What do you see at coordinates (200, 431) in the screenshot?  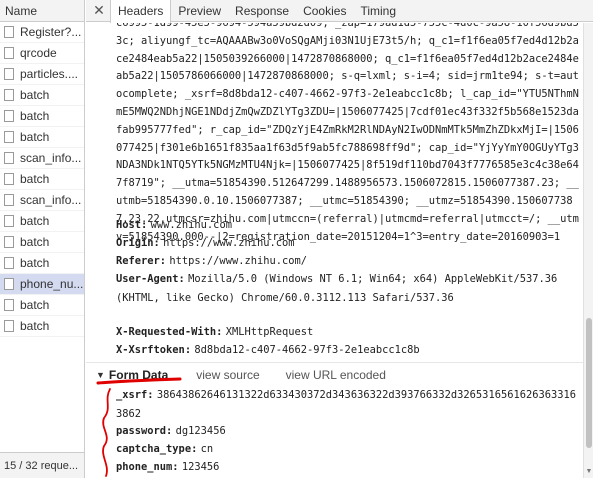 I see `param-value: dg123456` at bounding box center [200, 431].